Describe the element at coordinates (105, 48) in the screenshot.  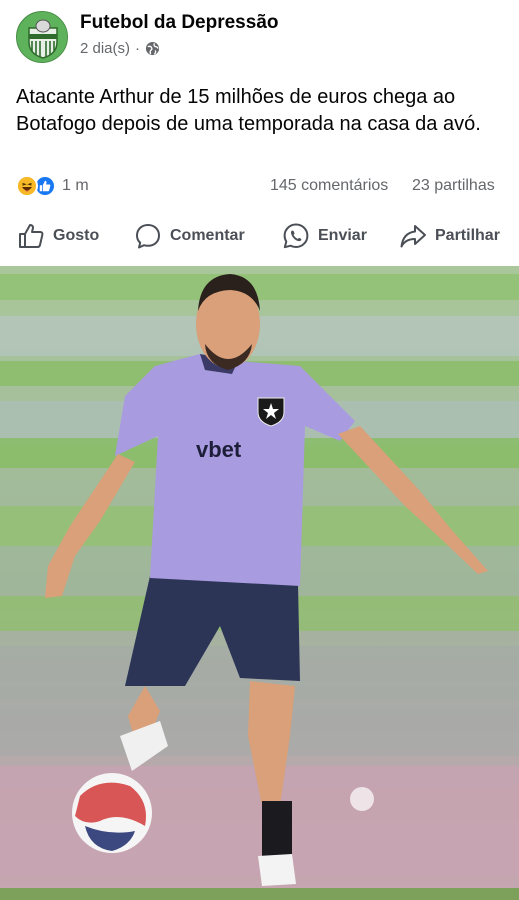
I see `post-time: 2 dia(s)` at that location.